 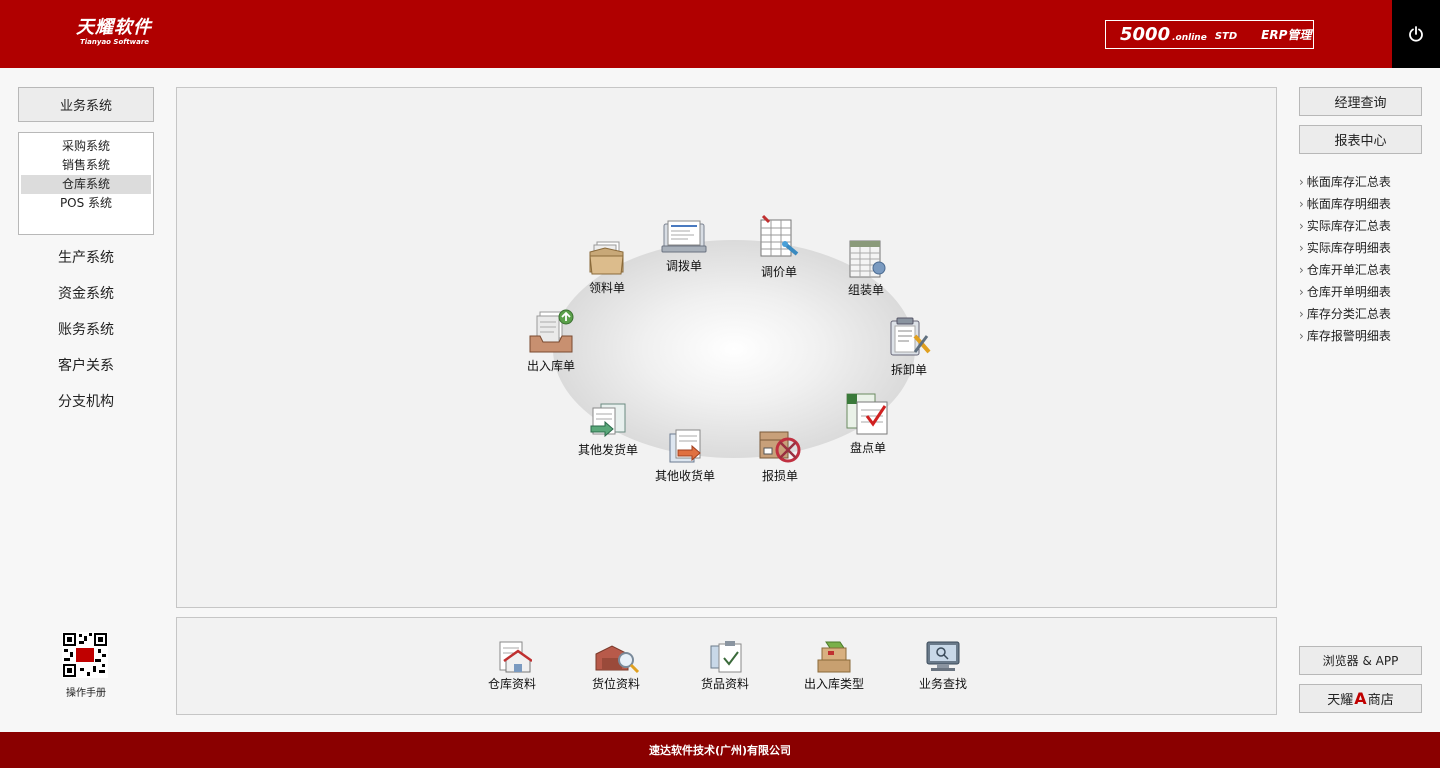 I want to click on report-link-label: 实际库存明细表, so click(x=1348, y=248).